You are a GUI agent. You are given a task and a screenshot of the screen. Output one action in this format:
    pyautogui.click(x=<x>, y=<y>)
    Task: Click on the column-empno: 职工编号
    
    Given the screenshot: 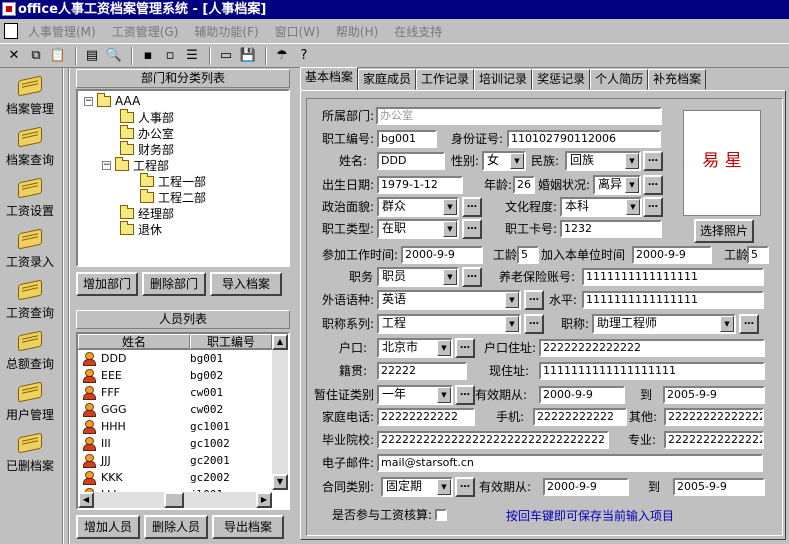 What is the action you would take?
    pyautogui.click(x=231, y=341)
    